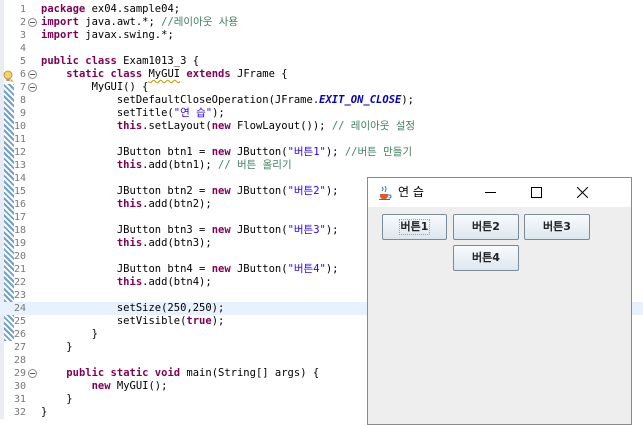 The image size is (643, 425). Describe the element at coordinates (486, 258) in the screenshot. I see `button-4: 버튼4` at that location.